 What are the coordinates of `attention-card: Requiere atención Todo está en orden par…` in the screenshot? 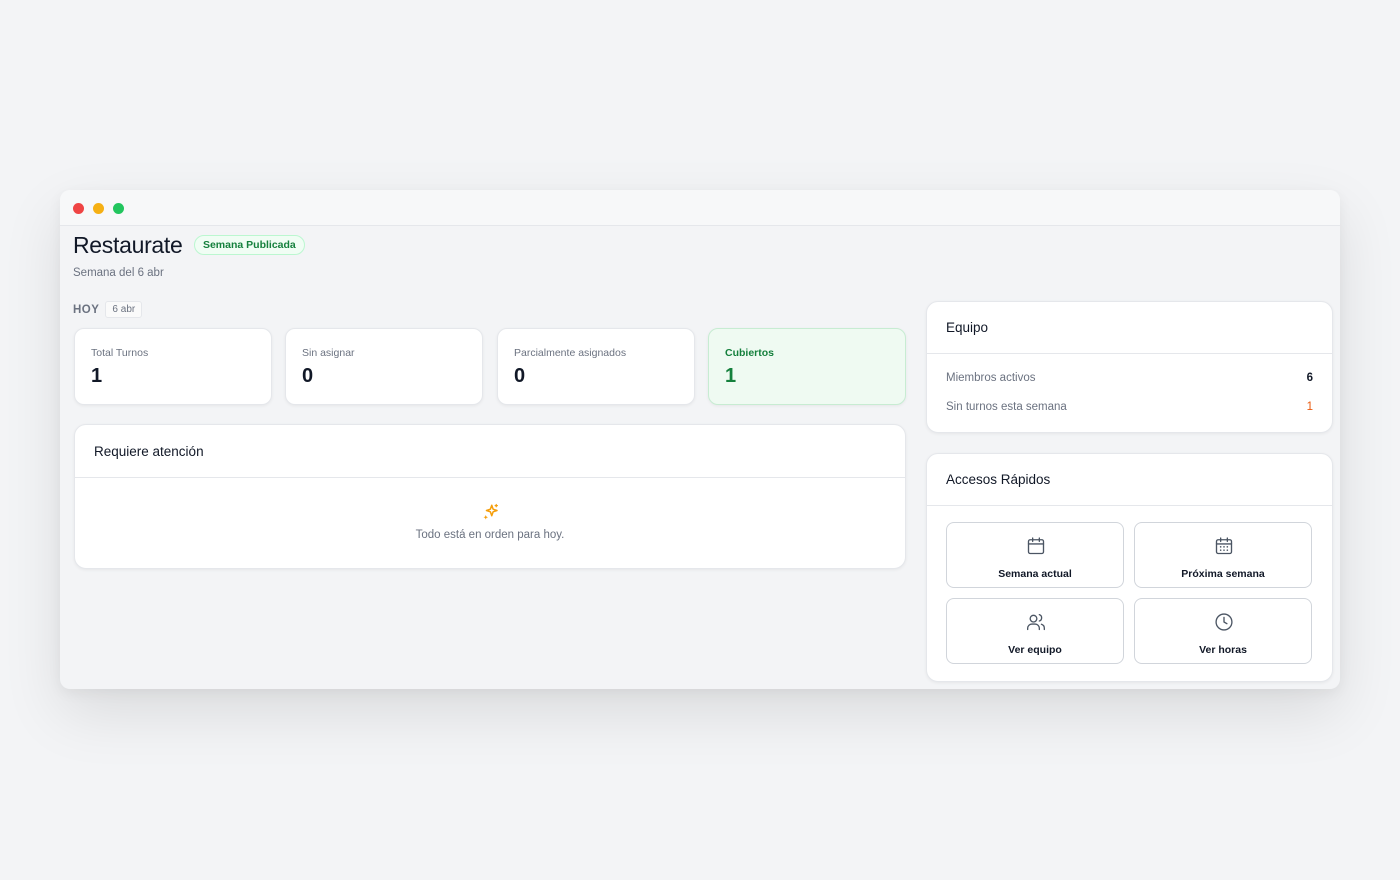 It's located at (490, 496).